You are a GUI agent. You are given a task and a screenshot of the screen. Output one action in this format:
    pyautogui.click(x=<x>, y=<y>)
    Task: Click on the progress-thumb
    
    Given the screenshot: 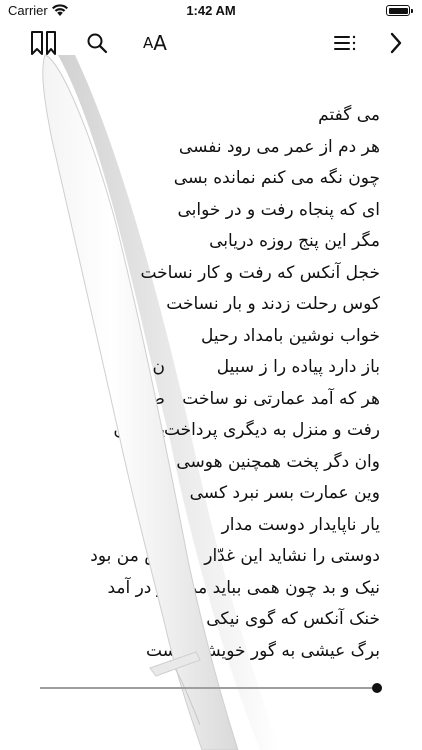 What is the action you would take?
    pyautogui.click(x=377, y=688)
    